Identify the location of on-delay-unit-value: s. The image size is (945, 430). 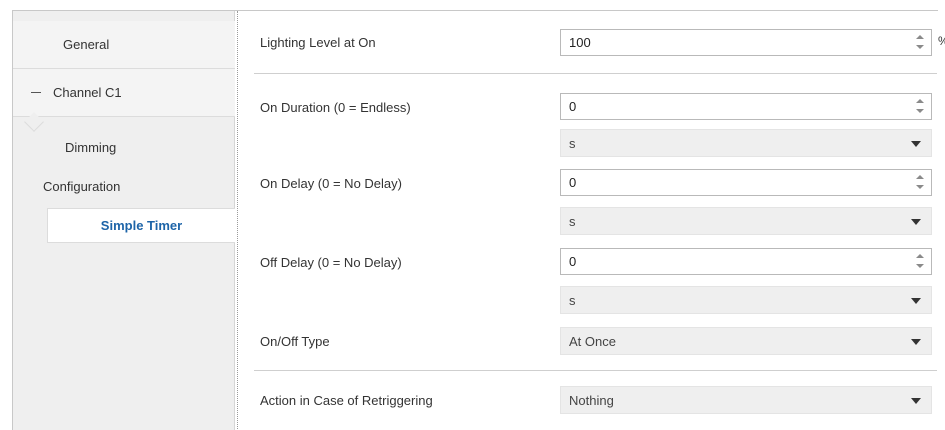
(572, 221).